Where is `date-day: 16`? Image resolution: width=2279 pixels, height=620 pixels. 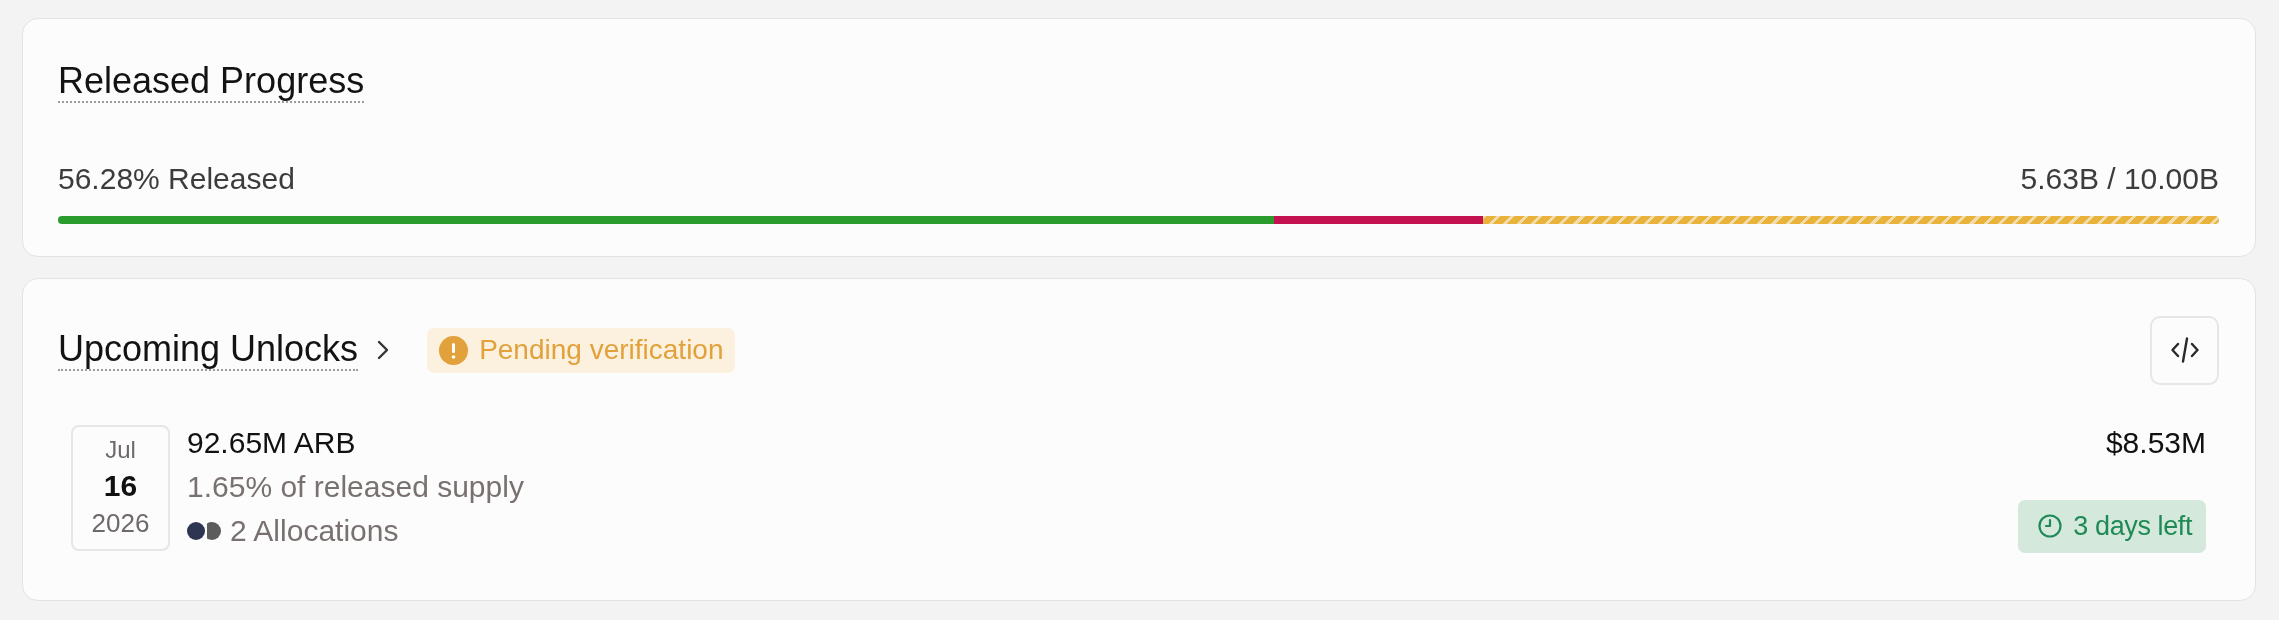 date-day: 16 is located at coordinates (120, 485).